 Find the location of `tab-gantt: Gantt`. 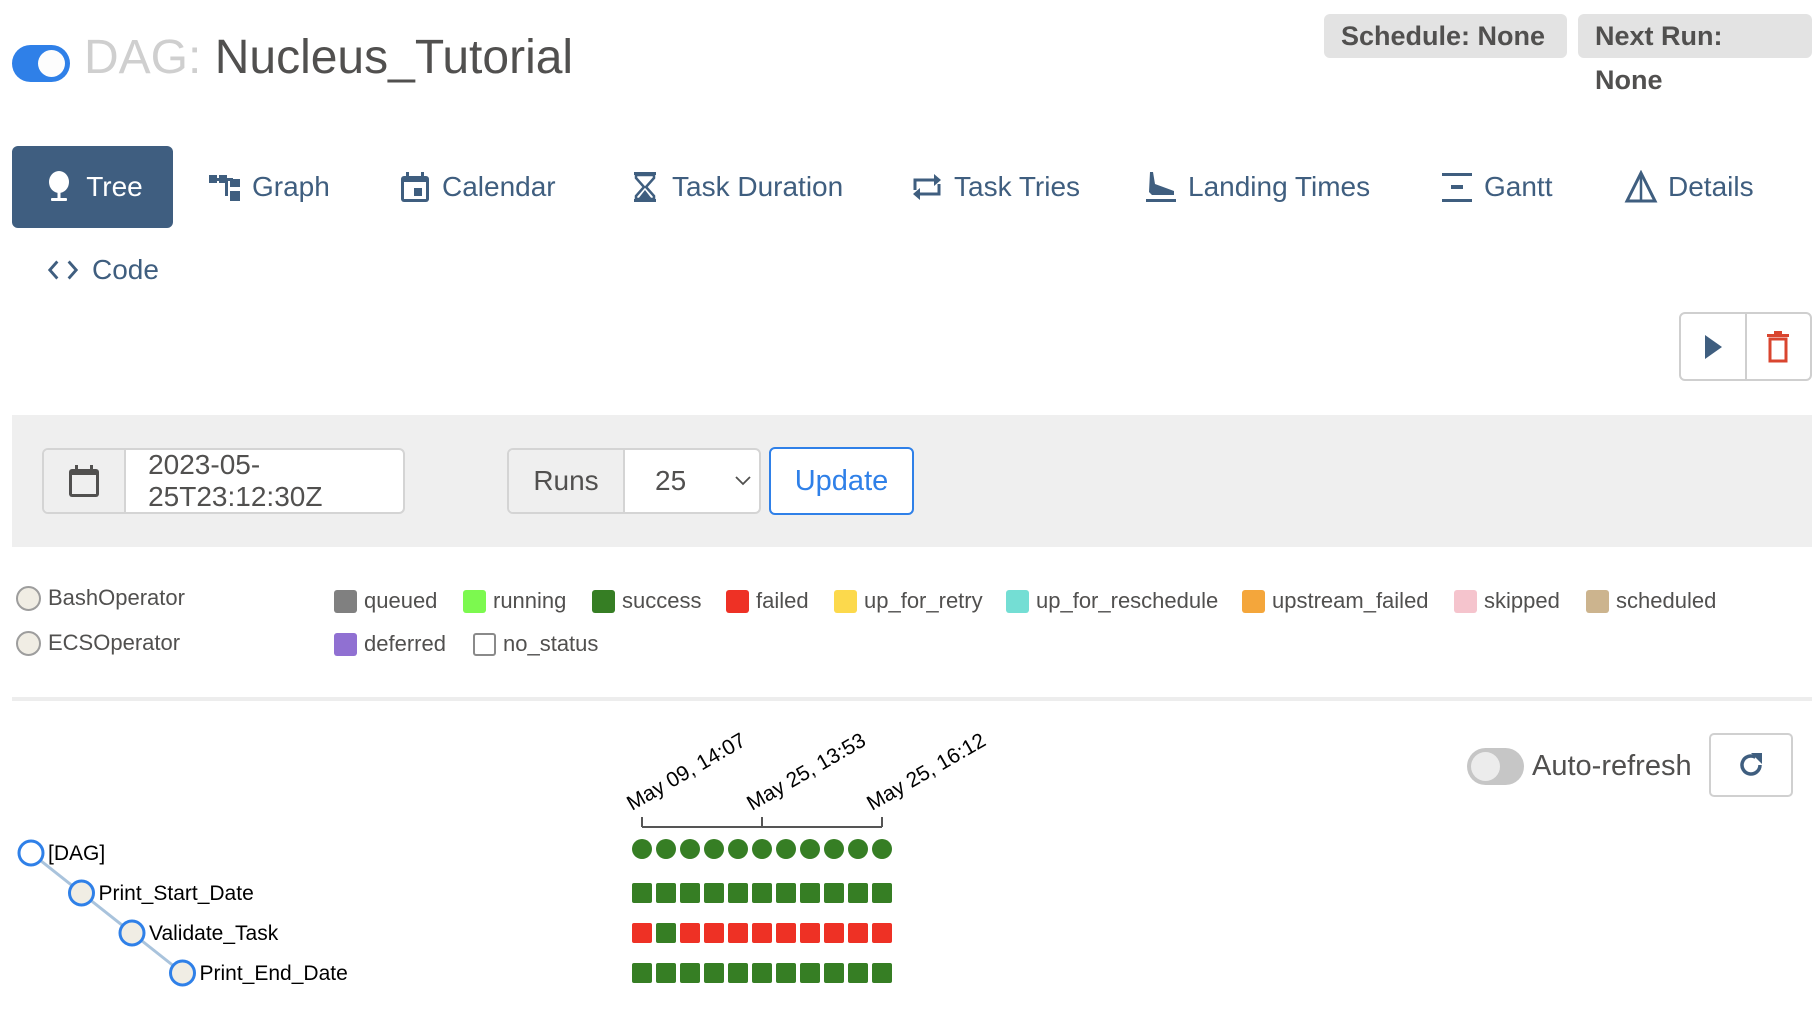

tab-gantt: Gantt is located at coordinates (1496, 187).